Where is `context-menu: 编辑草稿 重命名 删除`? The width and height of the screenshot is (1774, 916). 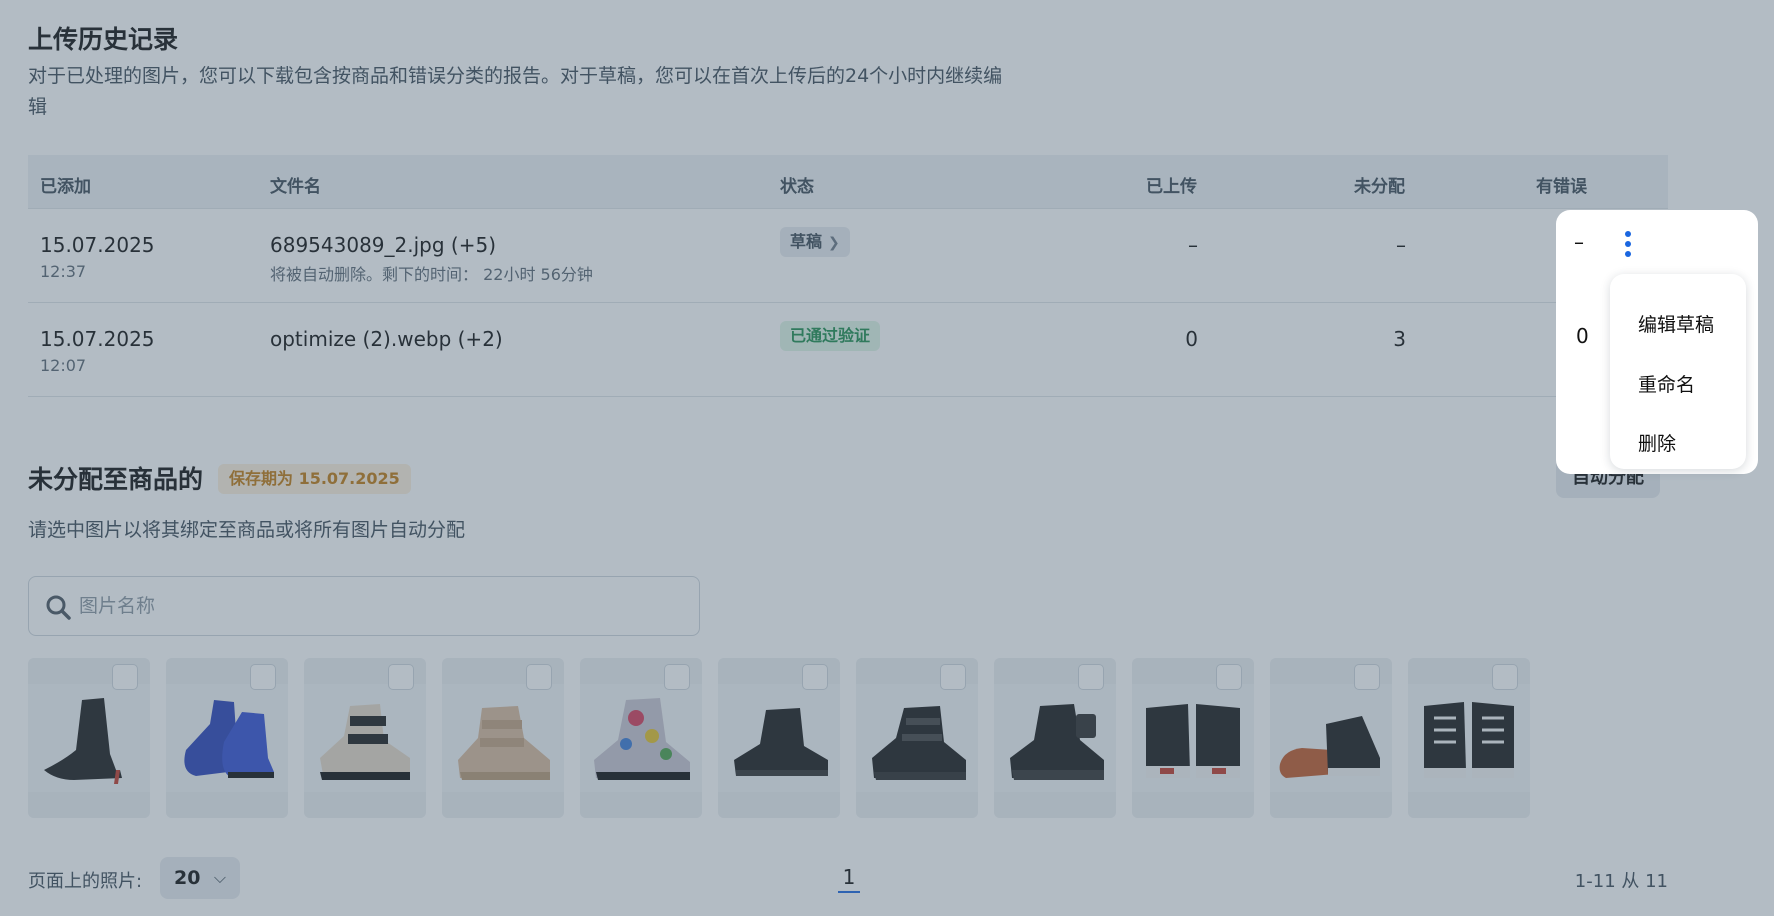
context-menu: 编辑草稿 重命名 删除 is located at coordinates (1678, 371).